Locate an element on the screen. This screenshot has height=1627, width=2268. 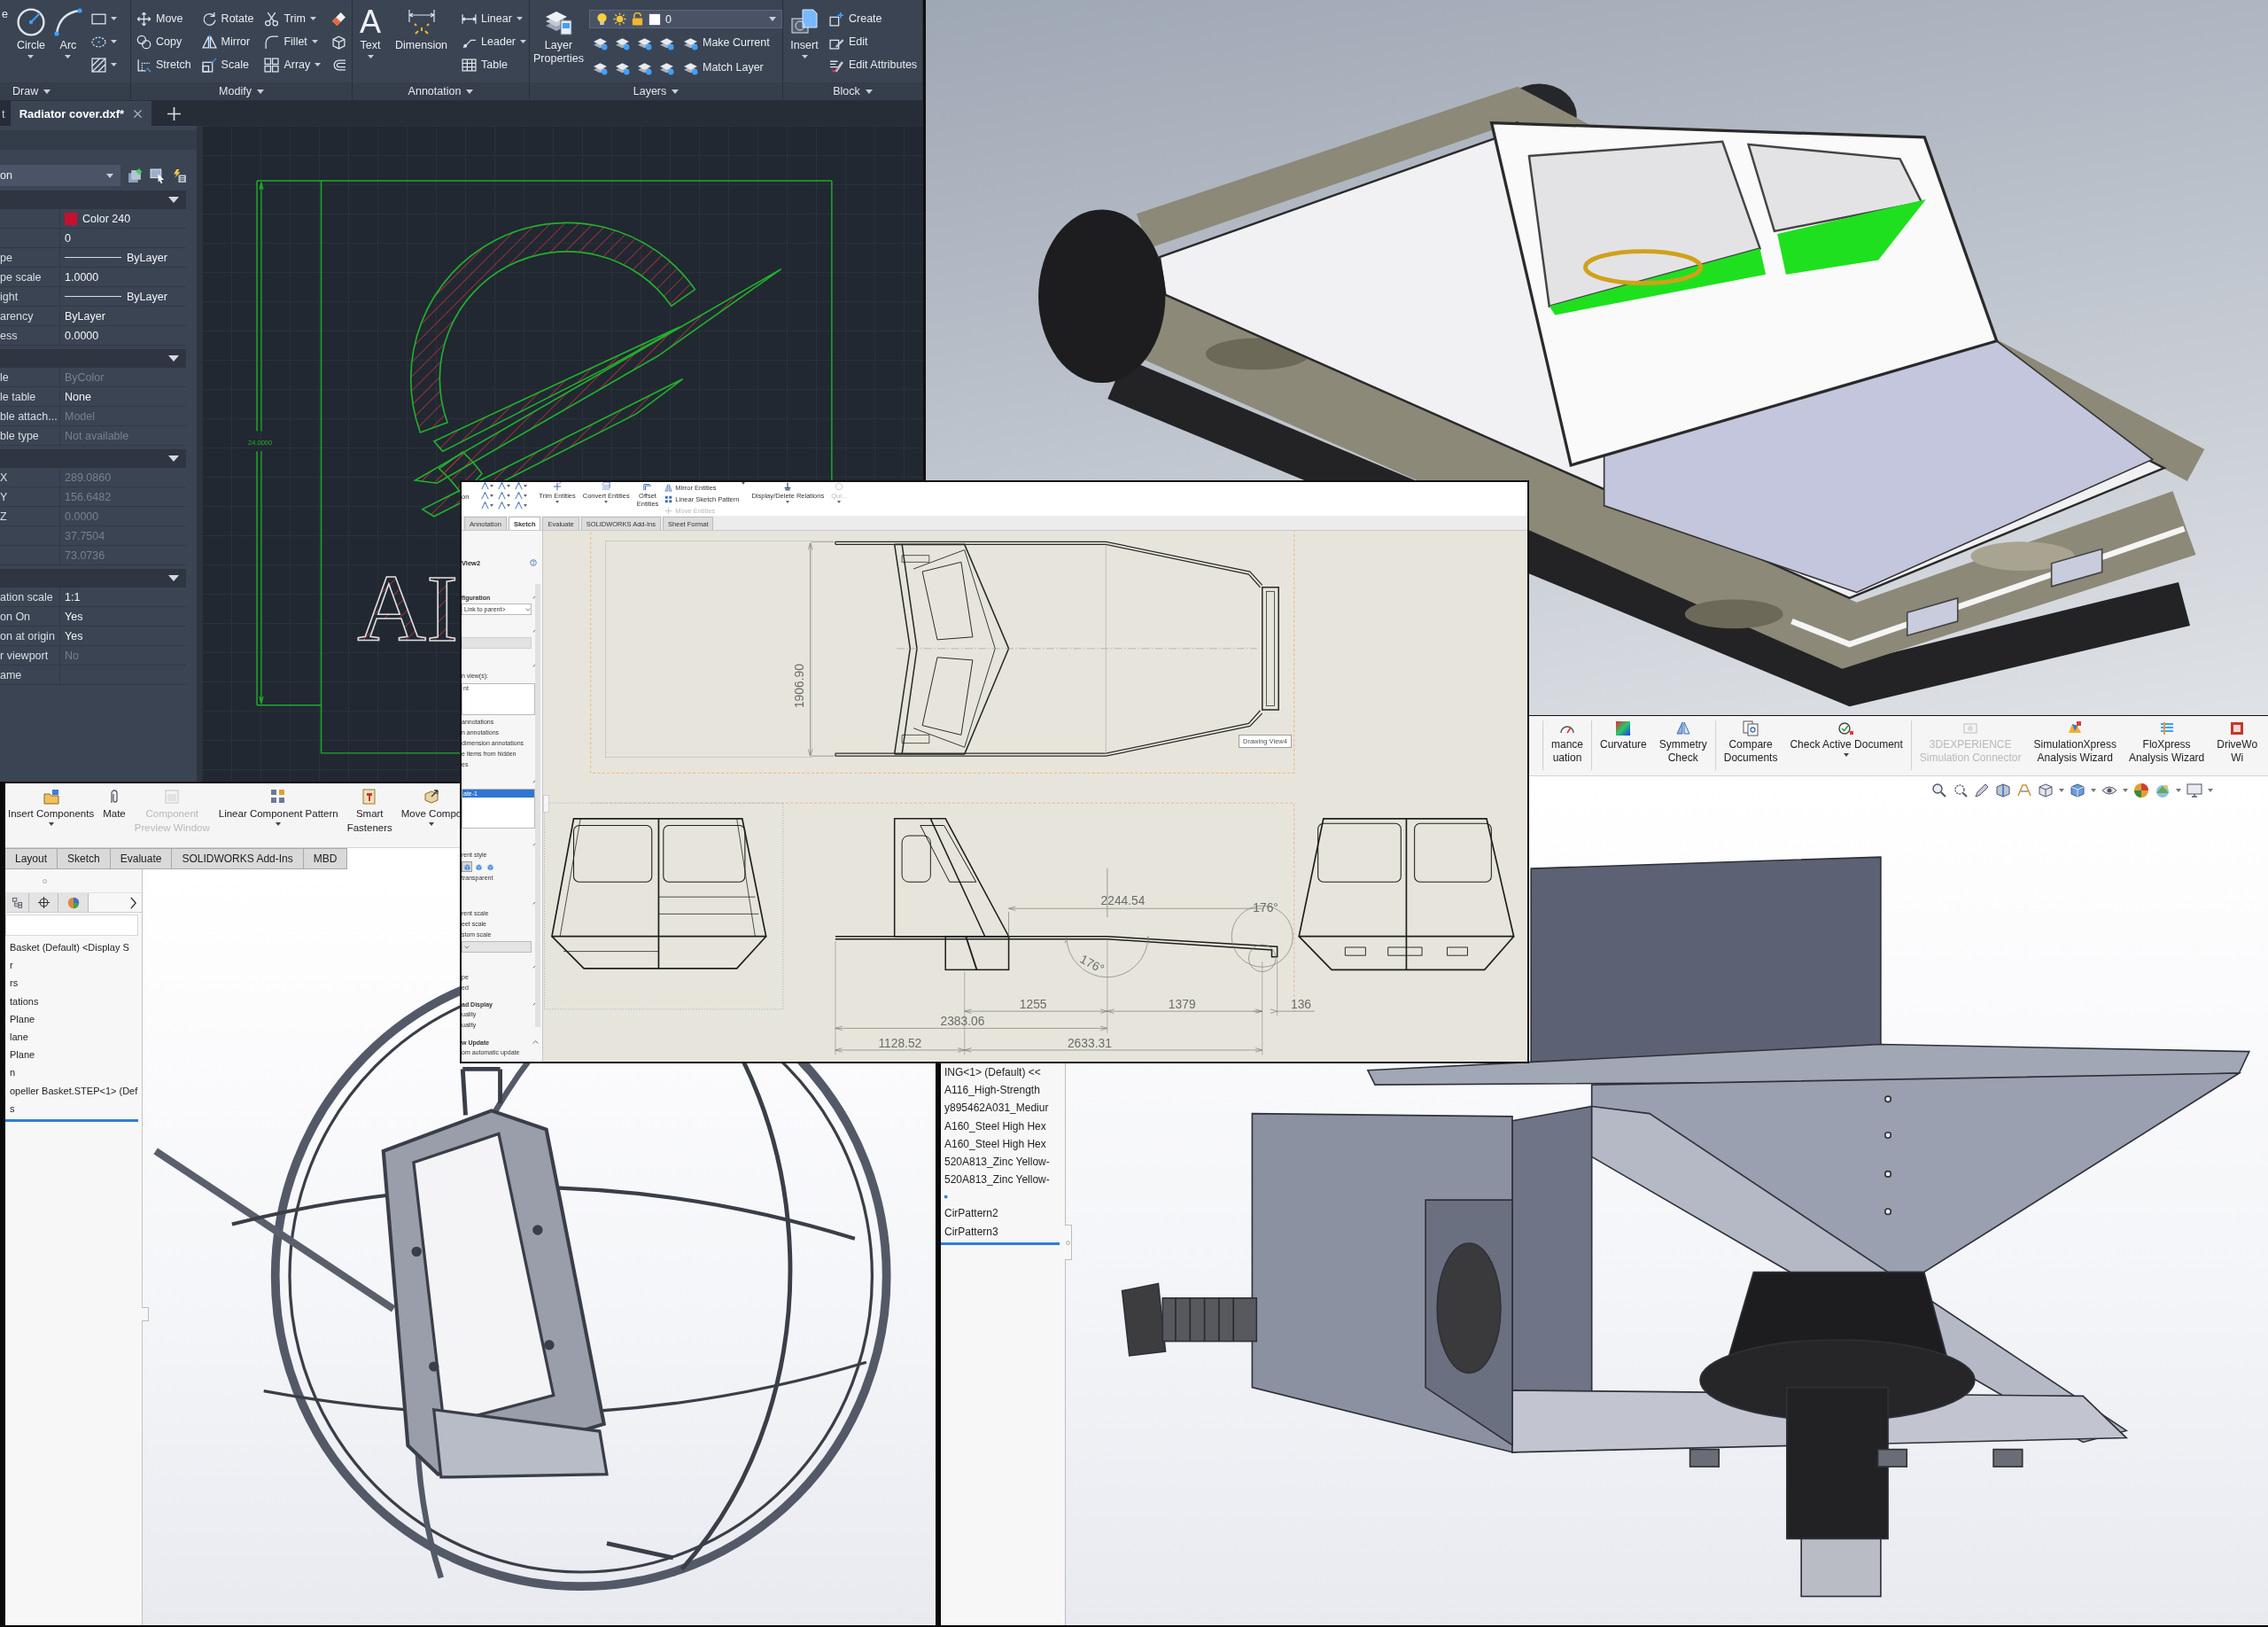
layer-dropdown: 0 is located at coordinates (685, 19).